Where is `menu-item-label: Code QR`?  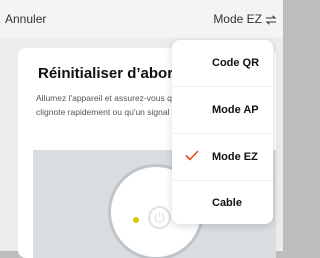 menu-item-label: Code QR is located at coordinates (236, 63).